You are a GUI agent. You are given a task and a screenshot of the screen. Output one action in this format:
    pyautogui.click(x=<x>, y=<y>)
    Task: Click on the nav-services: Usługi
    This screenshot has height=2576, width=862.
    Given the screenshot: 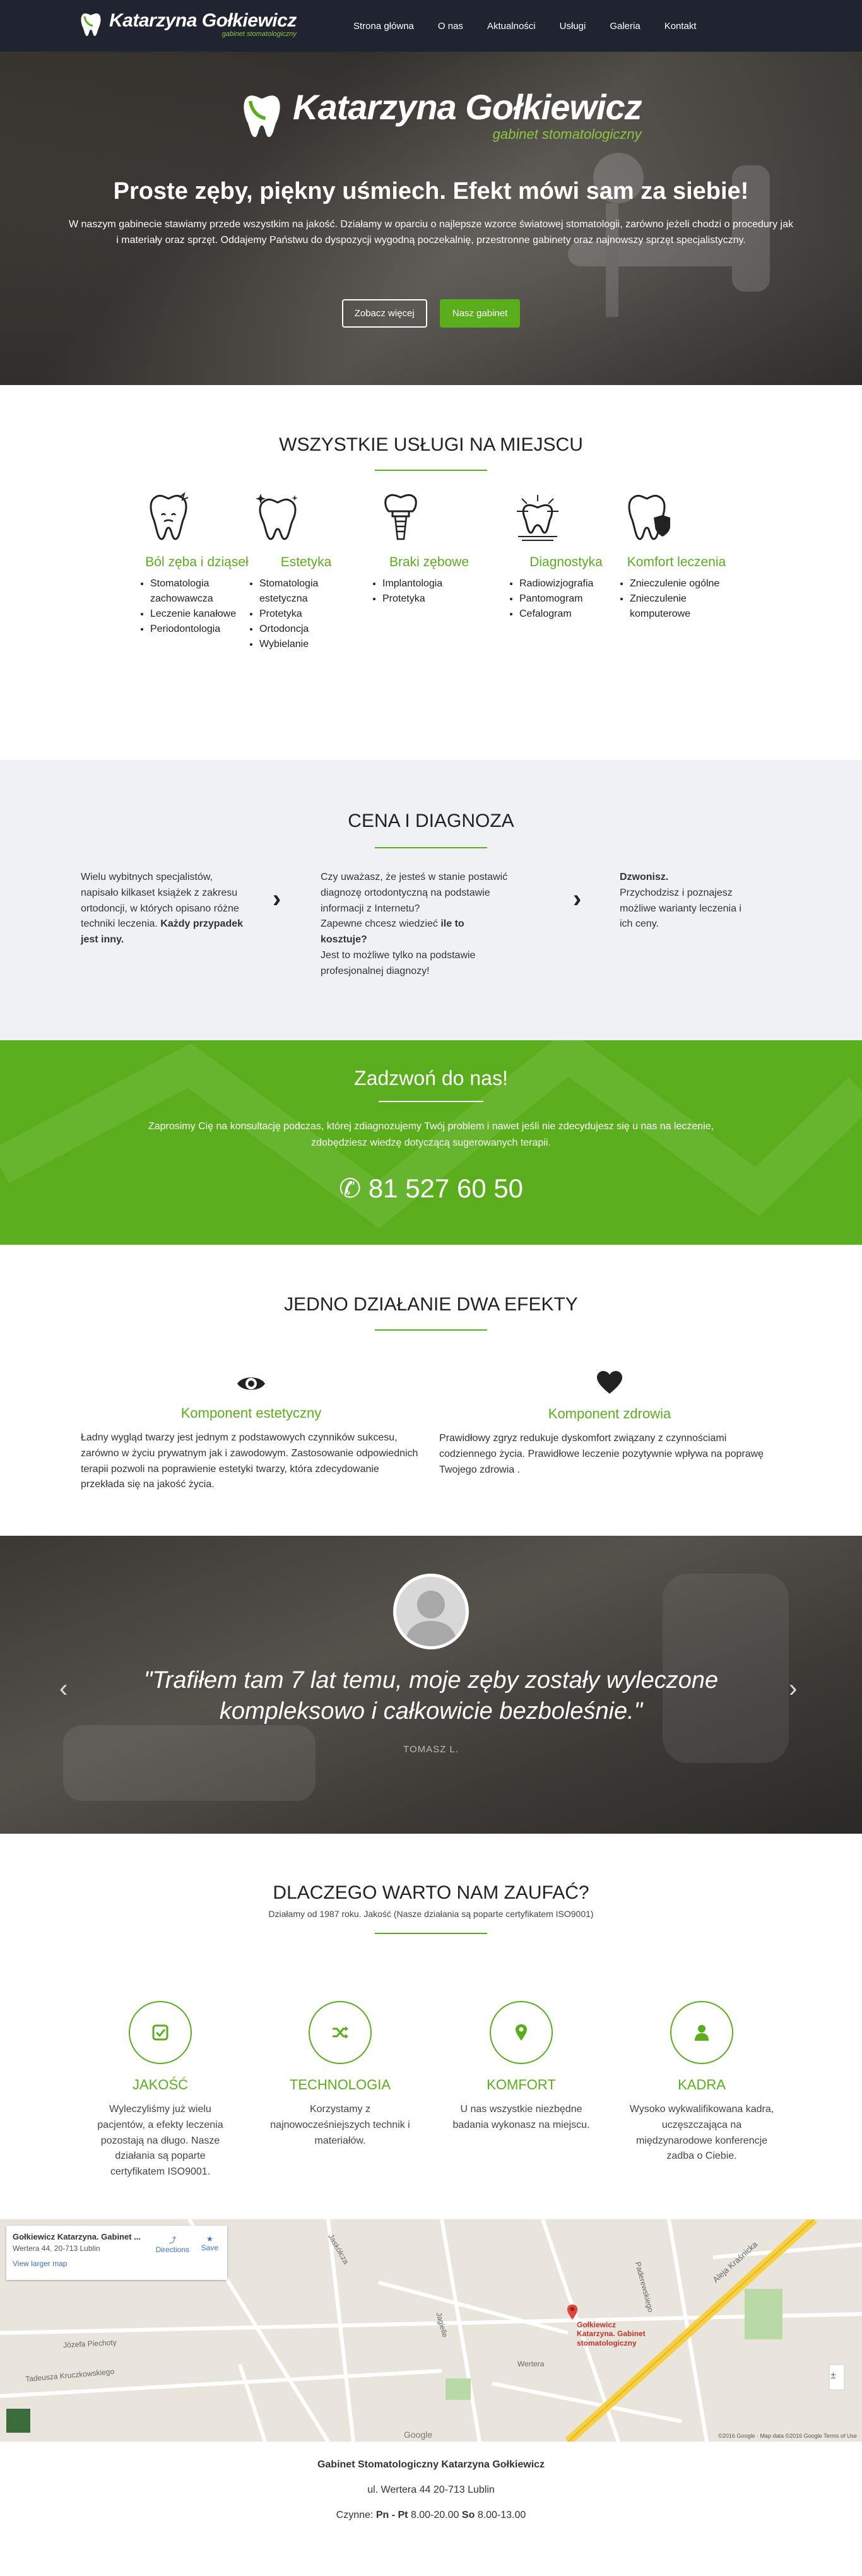 What is the action you would take?
    pyautogui.click(x=573, y=27)
    